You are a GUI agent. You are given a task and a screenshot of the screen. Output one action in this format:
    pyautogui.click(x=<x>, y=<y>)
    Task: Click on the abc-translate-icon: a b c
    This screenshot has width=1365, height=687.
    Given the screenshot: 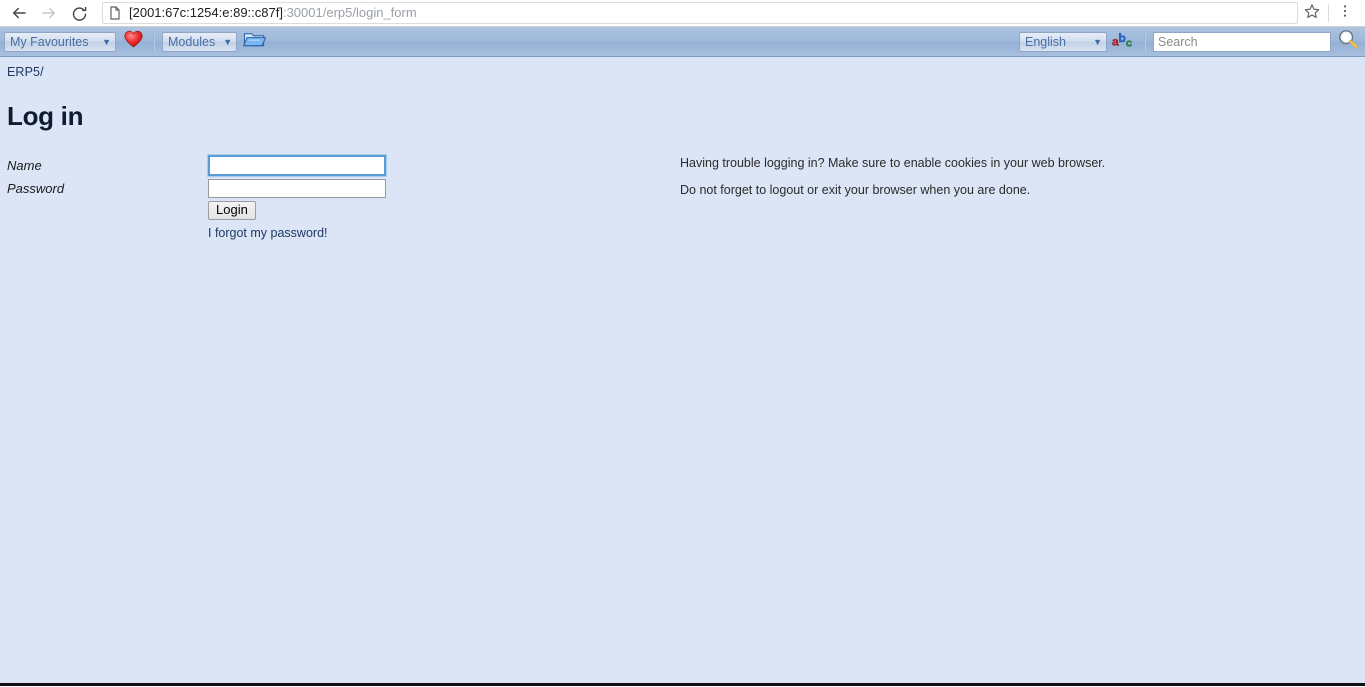 What is the action you would take?
    pyautogui.click(x=1124, y=41)
    